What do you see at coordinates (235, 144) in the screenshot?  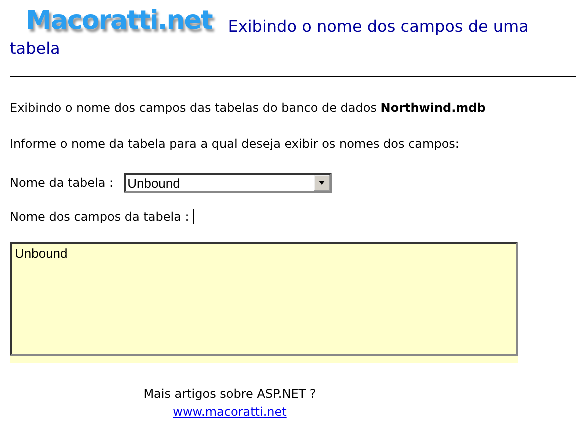 I see `instruction-text: Informe o nome da tabela para a qual deseja exibir os nomes dos campos:` at bounding box center [235, 144].